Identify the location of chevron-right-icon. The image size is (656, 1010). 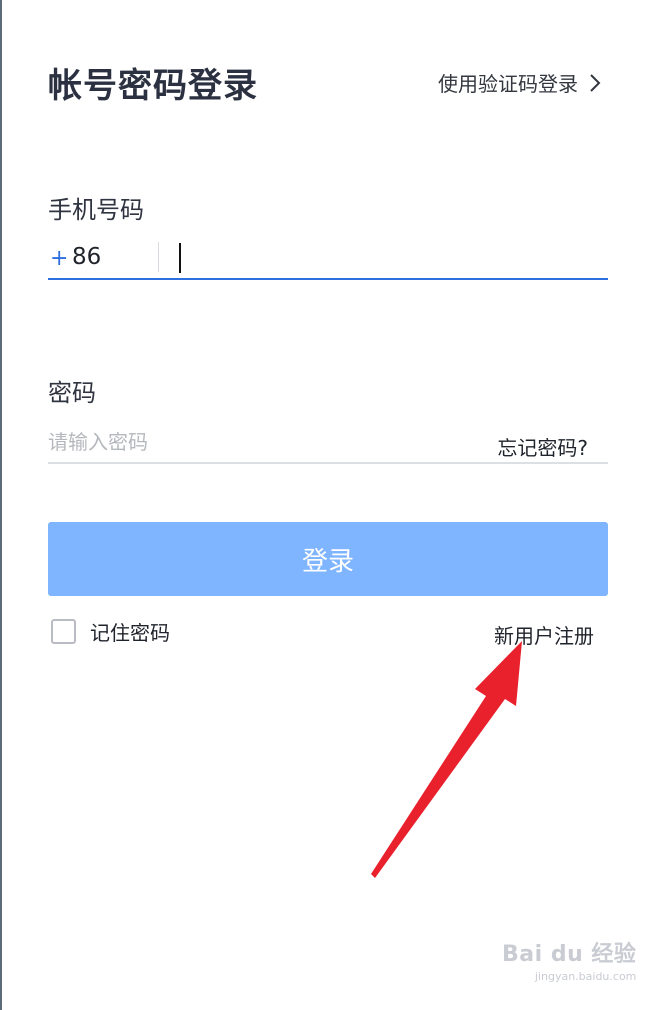
(595, 82).